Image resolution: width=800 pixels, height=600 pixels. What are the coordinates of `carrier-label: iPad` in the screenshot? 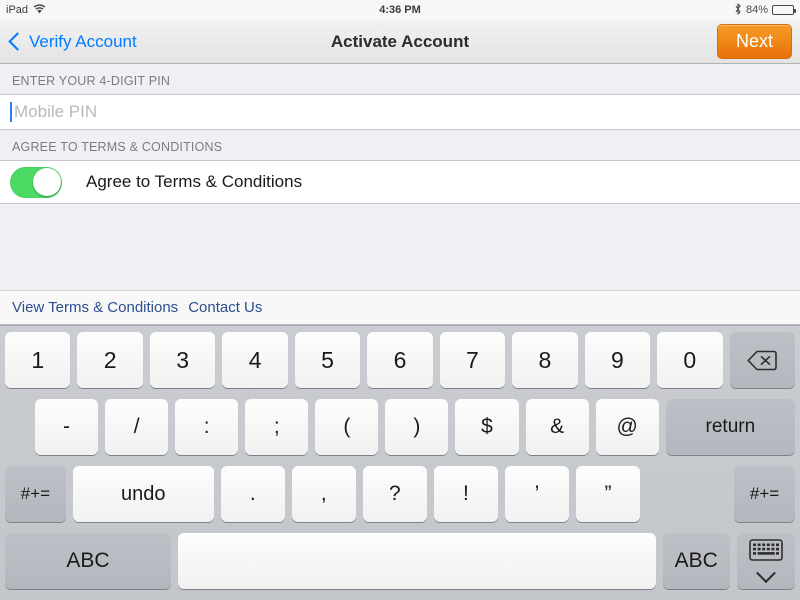 It's located at (17, 10).